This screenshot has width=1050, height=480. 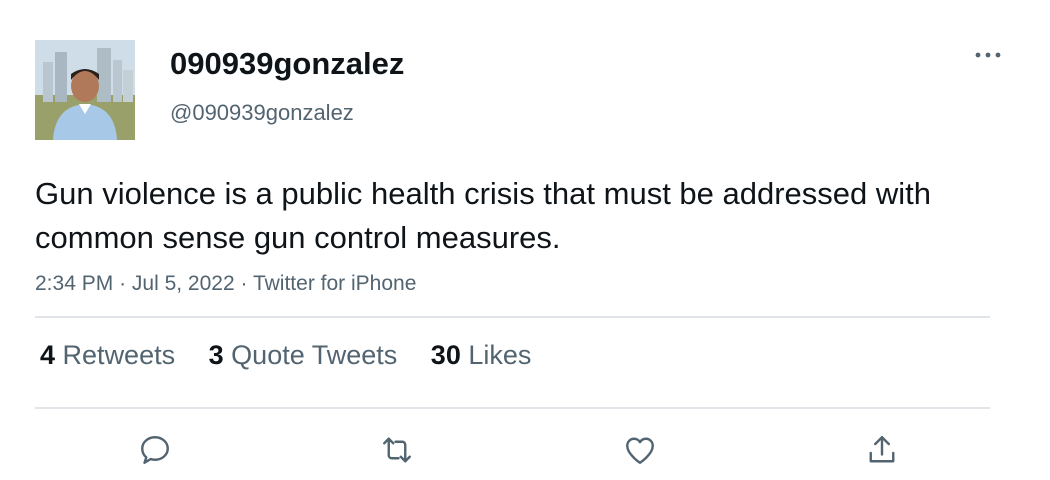 I want to click on quote-tweets-stat: 3 Quote Tweets, so click(x=303, y=355).